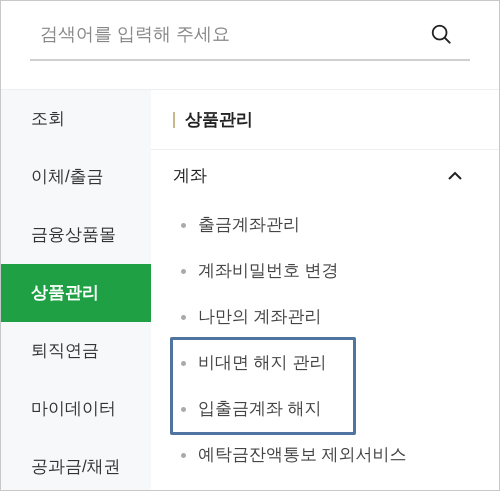 This screenshot has height=491, width=500. I want to click on submenu-link: 입출금계좌 해지, so click(263, 409).